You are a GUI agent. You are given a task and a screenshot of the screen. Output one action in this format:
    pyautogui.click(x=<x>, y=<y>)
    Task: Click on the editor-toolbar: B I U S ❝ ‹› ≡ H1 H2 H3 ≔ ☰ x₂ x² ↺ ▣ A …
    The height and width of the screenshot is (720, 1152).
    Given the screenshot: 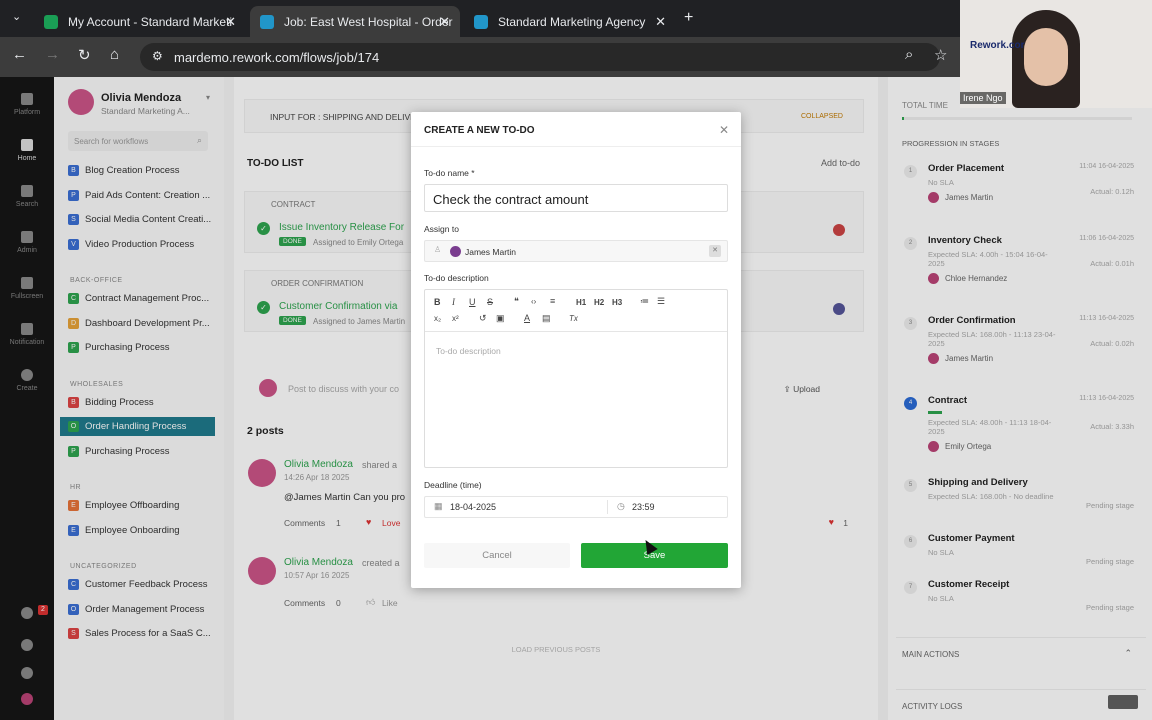 What is the action you would take?
    pyautogui.click(x=576, y=311)
    